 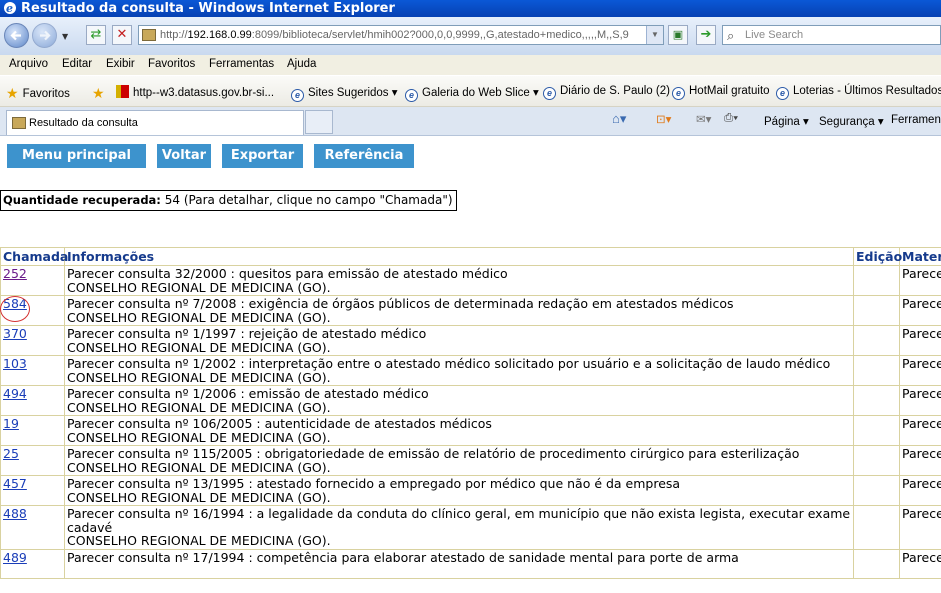 I want to click on chamada-link: 488, so click(x=15, y=513).